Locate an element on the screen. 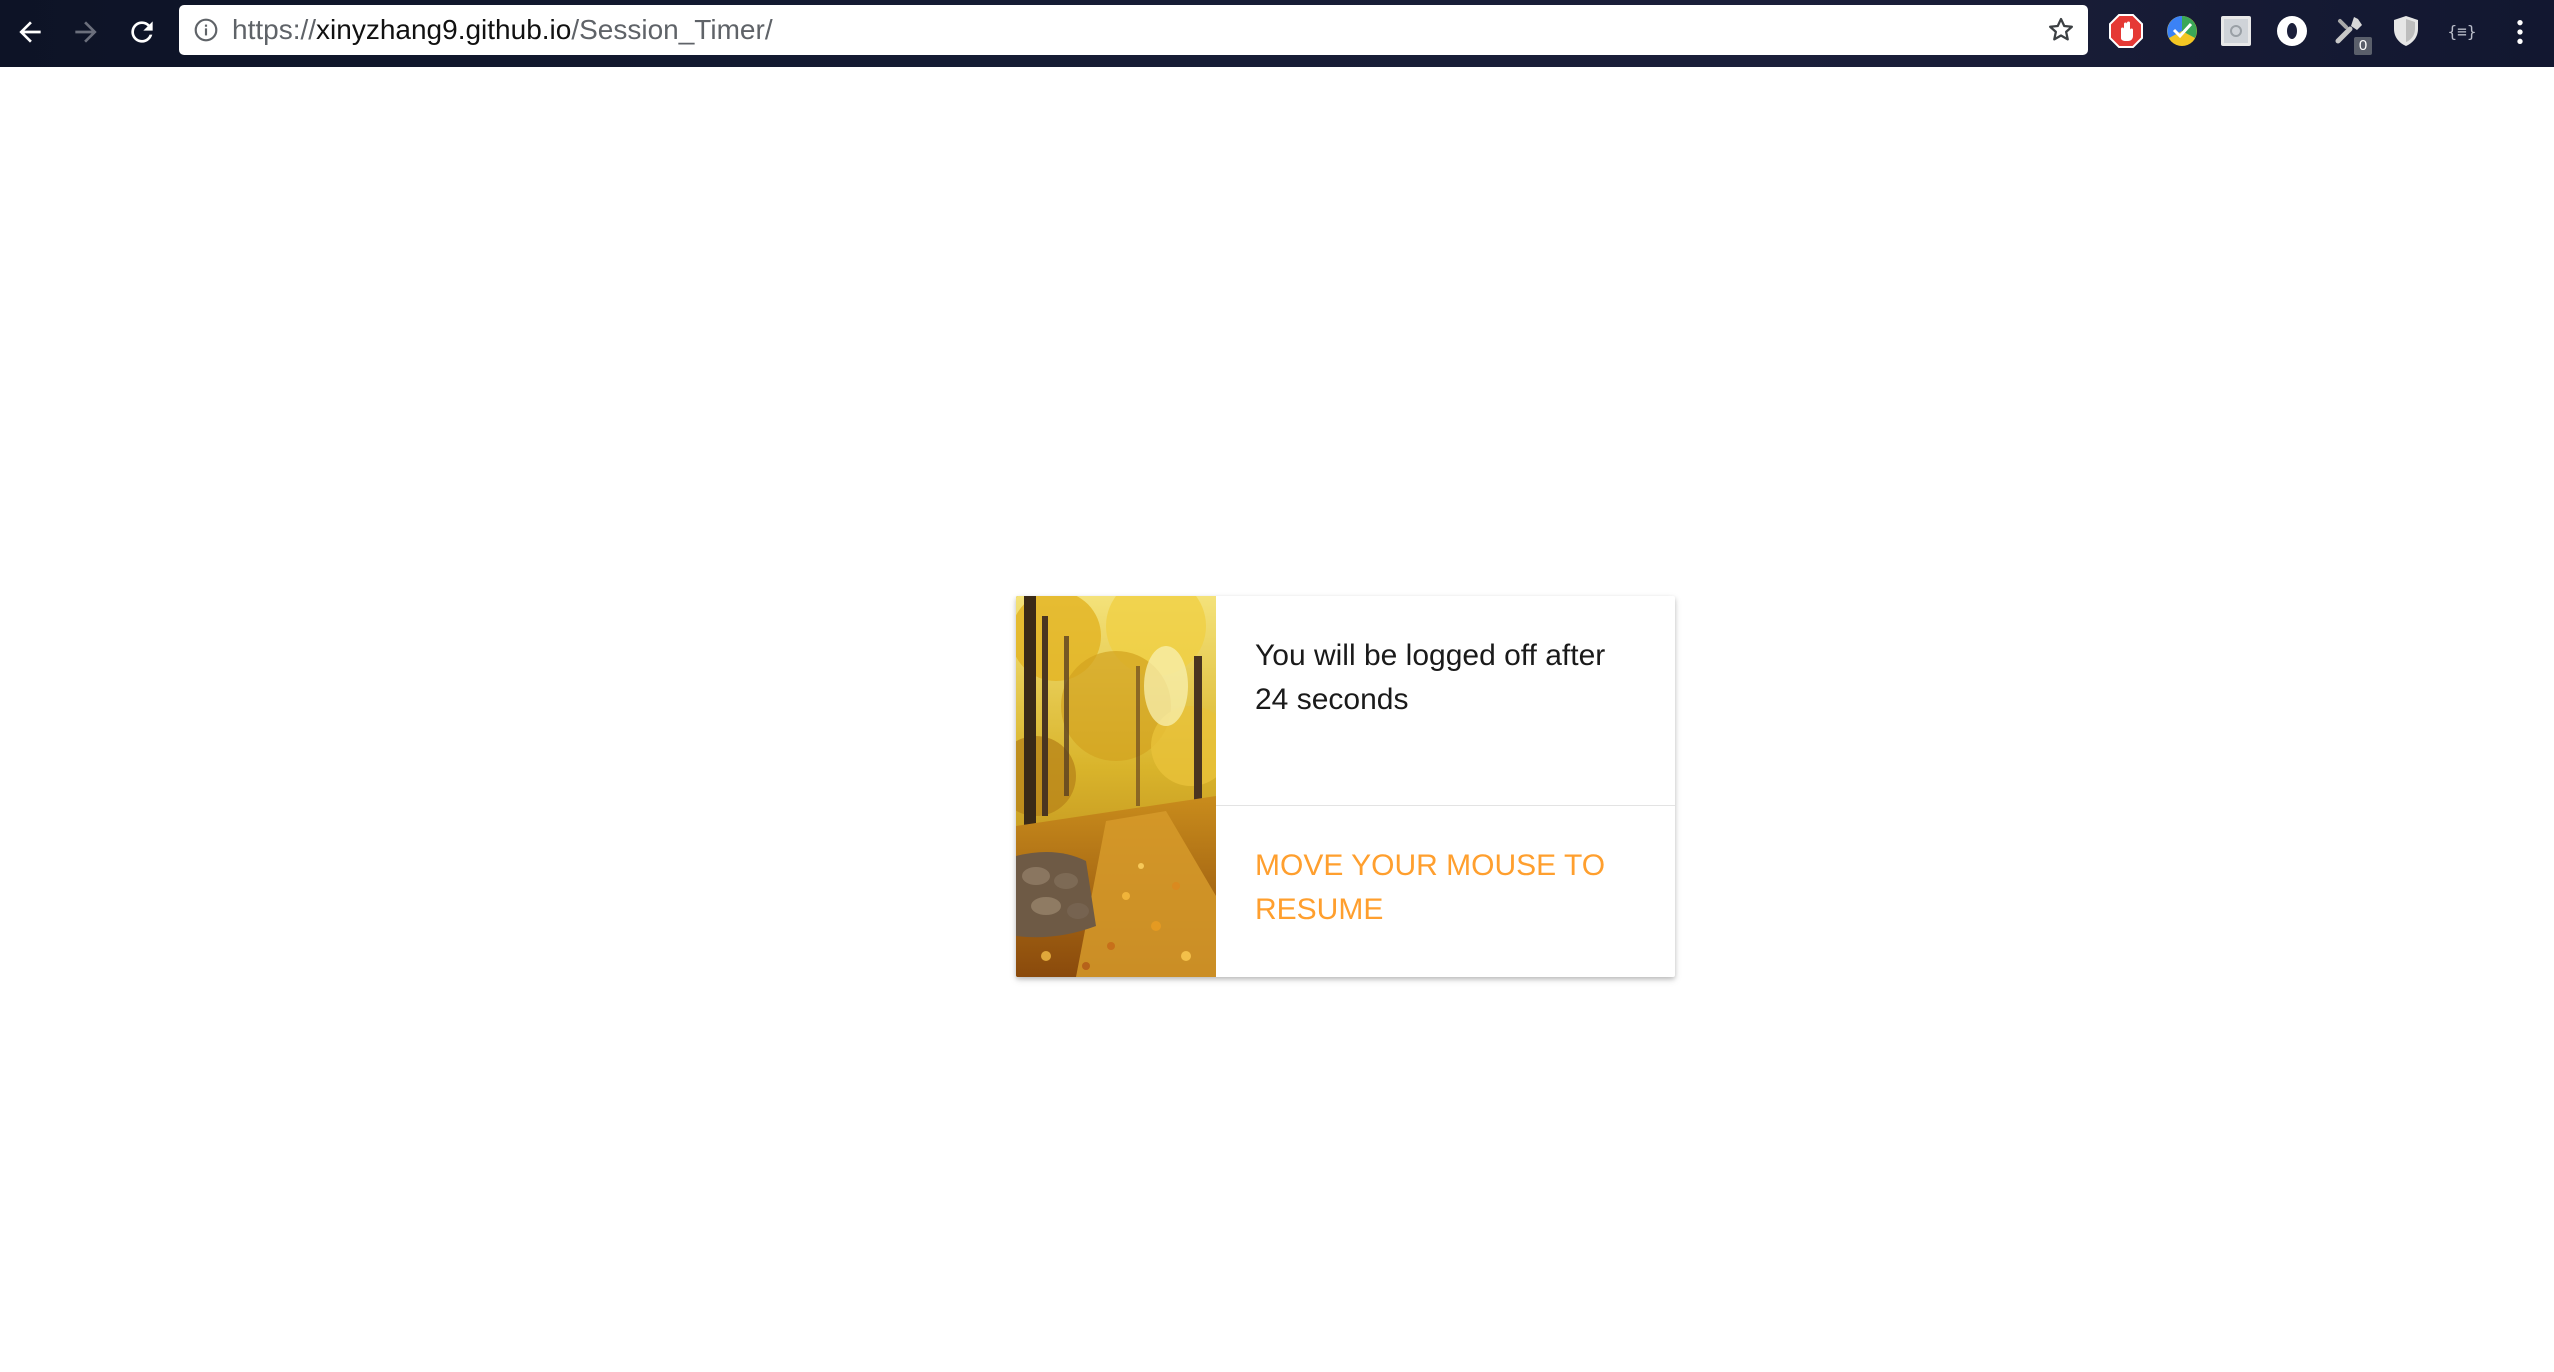 This screenshot has height=1372, width=2554. reload-icon is located at coordinates (142, 32).